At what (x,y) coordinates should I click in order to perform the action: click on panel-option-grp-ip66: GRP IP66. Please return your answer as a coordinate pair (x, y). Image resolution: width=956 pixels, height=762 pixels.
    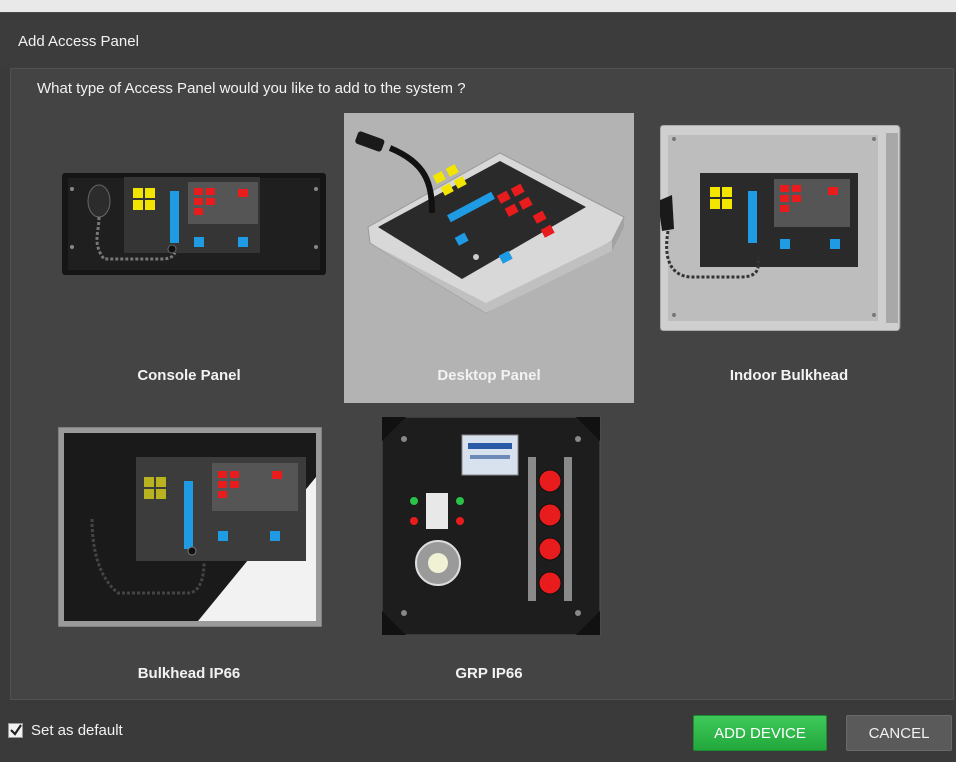
    Looking at the image, I should click on (489, 556).